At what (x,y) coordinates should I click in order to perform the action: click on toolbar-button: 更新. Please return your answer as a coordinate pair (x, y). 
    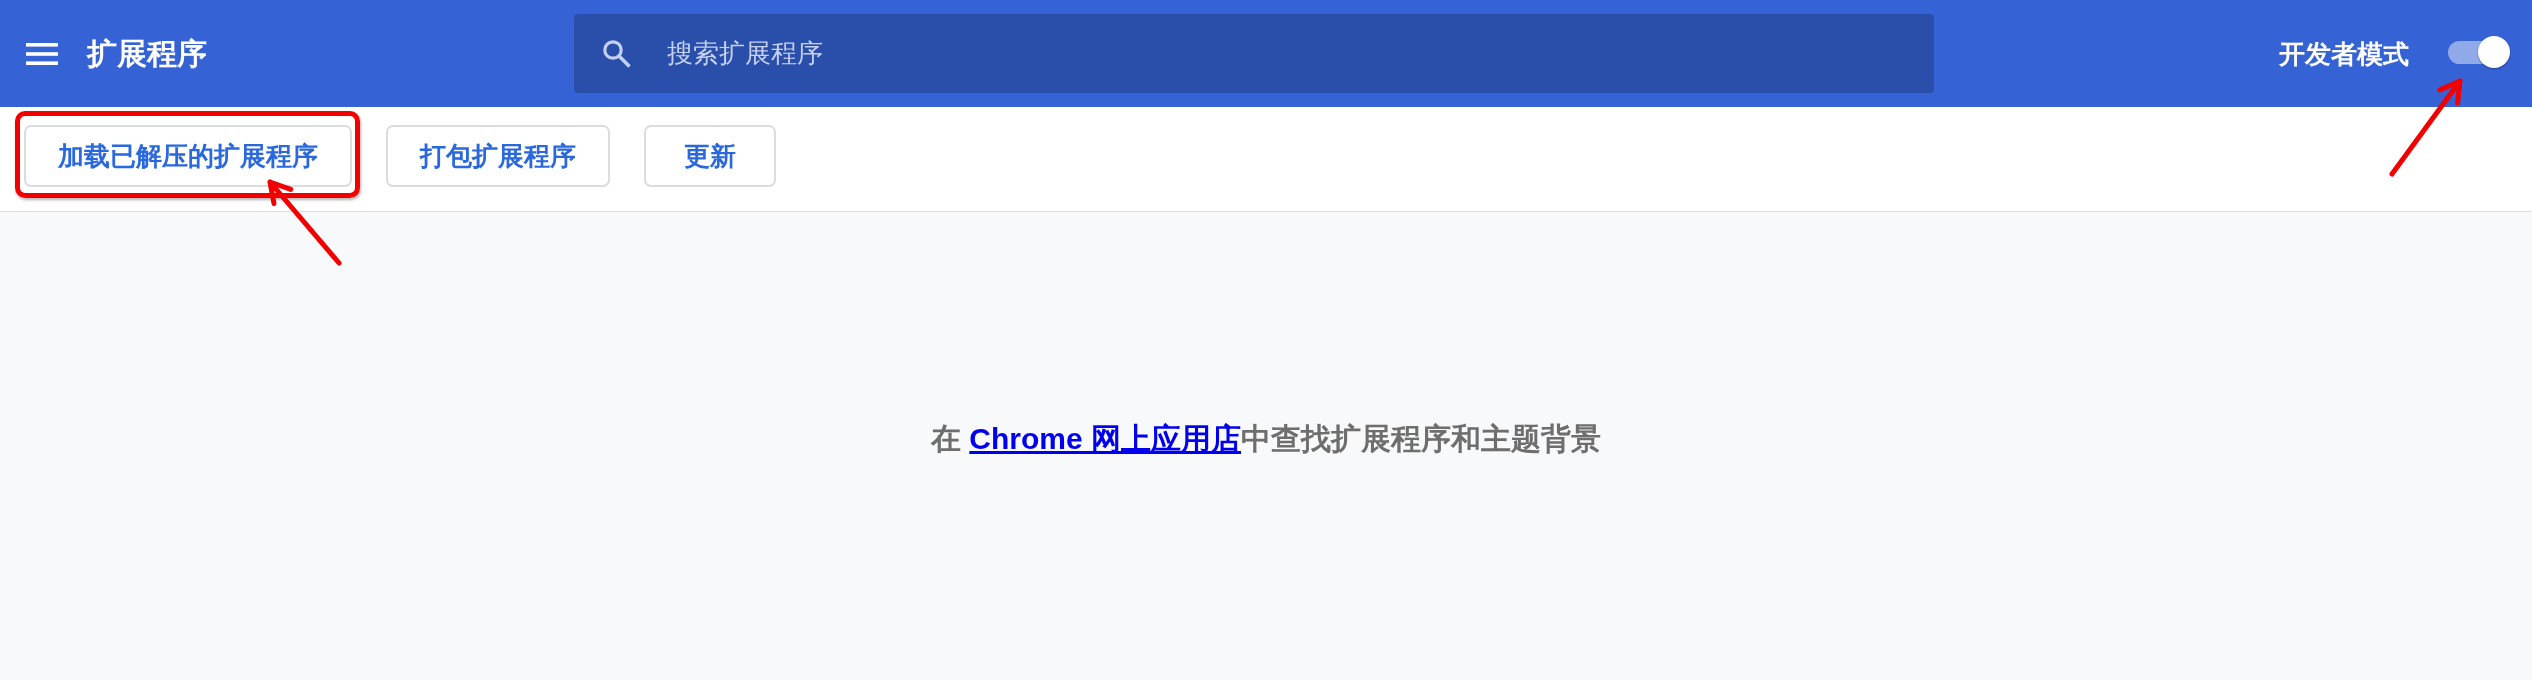
    Looking at the image, I should click on (710, 156).